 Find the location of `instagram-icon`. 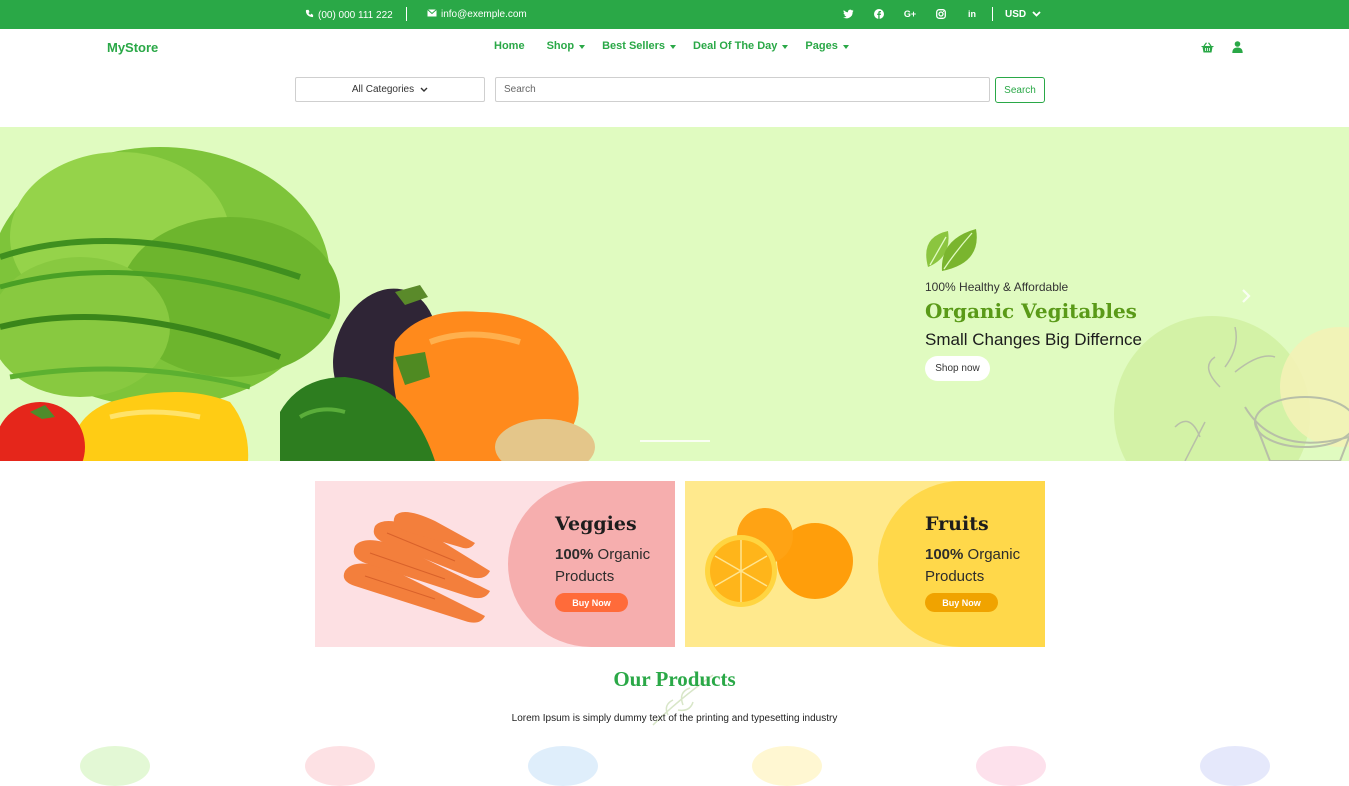

instagram-icon is located at coordinates (941, 14).